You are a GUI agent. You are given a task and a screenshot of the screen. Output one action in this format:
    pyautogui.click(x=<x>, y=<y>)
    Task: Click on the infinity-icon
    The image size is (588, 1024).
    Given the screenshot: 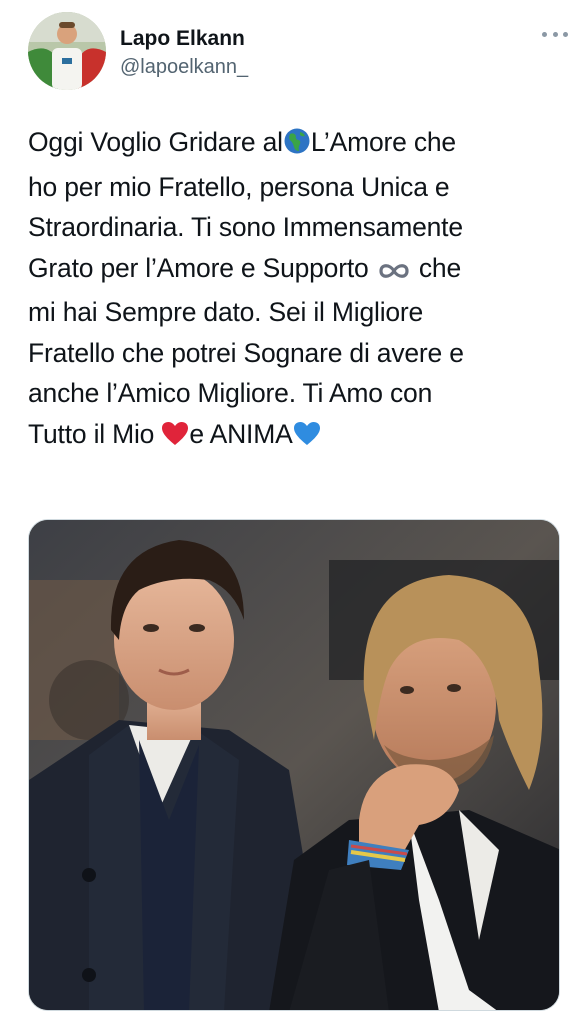 What is the action you would take?
    pyautogui.click(x=394, y=272)
    